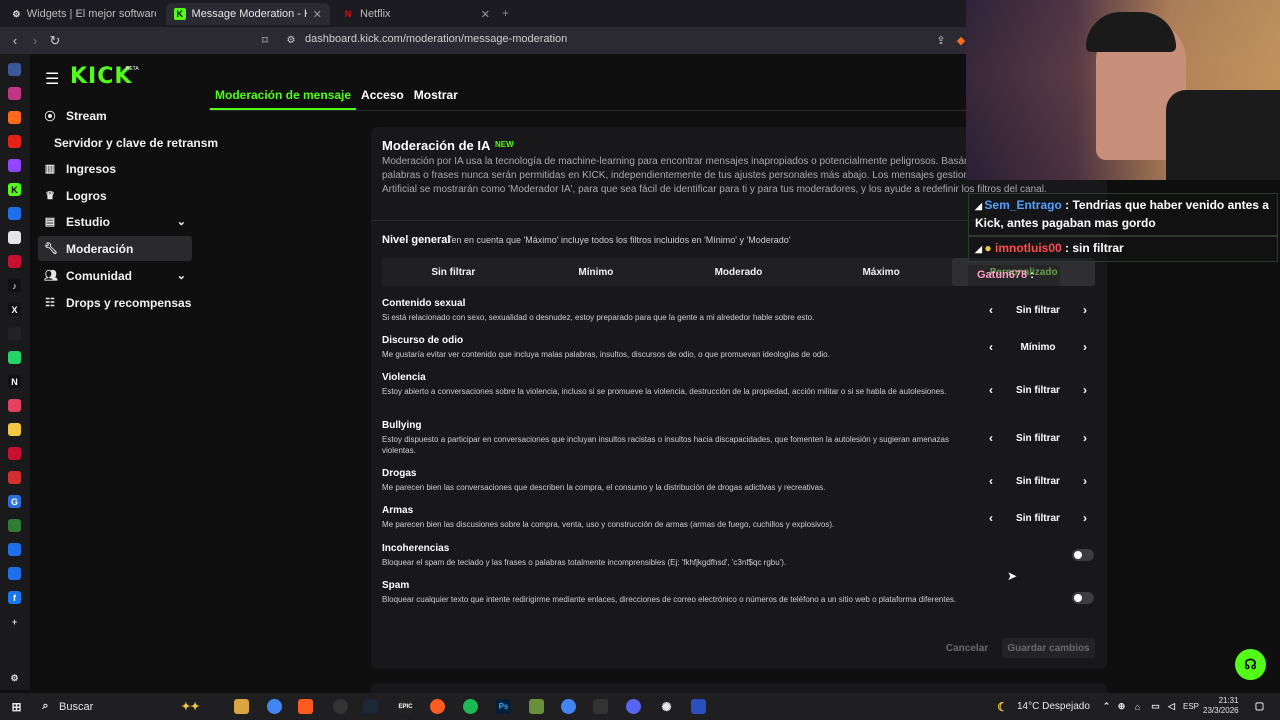  What do you see at coordinates (453, 272) in the screenshot?
I see `level-option-none: Sin filtrar` at bounding box center [453, 272].